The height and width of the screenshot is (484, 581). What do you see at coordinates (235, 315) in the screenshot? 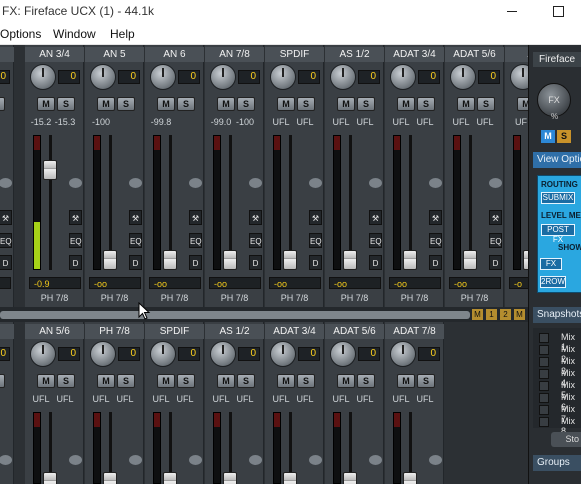
I see `scrollbar-thumb` at bounding box center [235, 315].